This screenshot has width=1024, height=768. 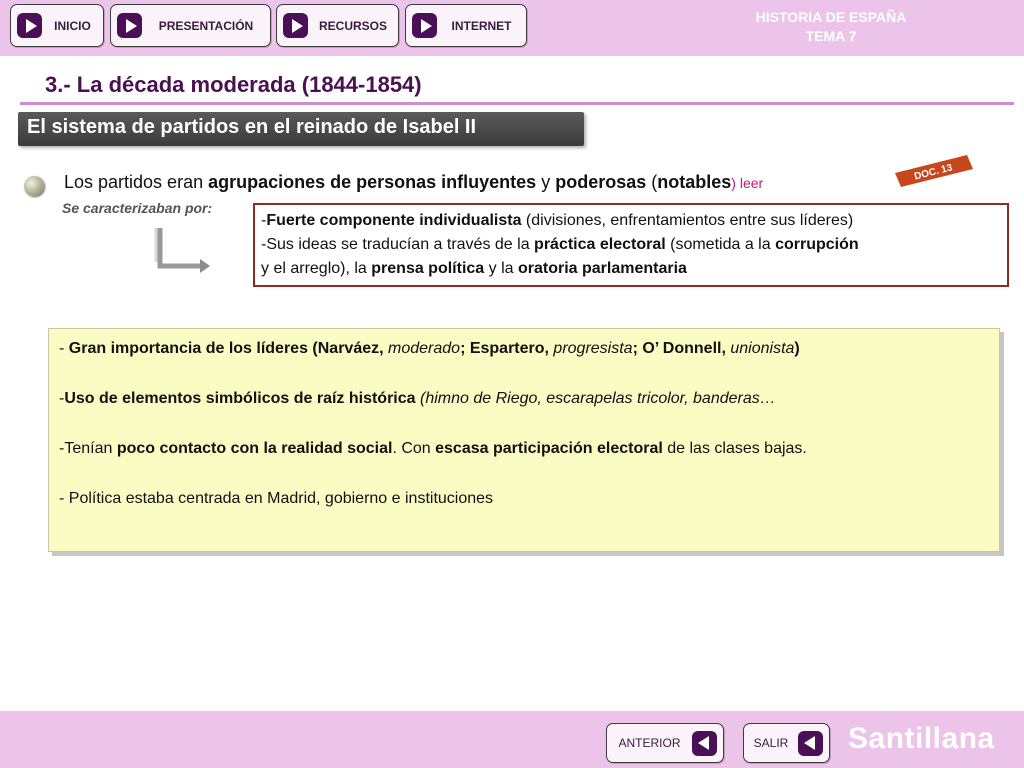 I want to click on title-divider, so click(x=517, y=103).